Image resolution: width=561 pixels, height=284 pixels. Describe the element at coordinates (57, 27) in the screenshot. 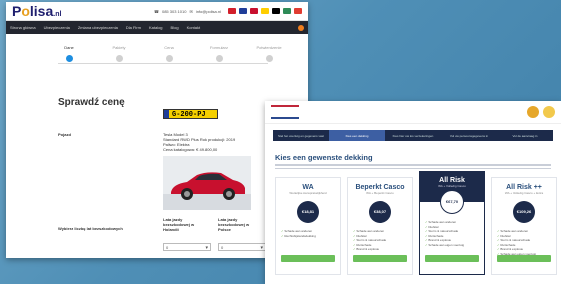

I see `nav-item-insurance: Ubezpieczenia` at that location.